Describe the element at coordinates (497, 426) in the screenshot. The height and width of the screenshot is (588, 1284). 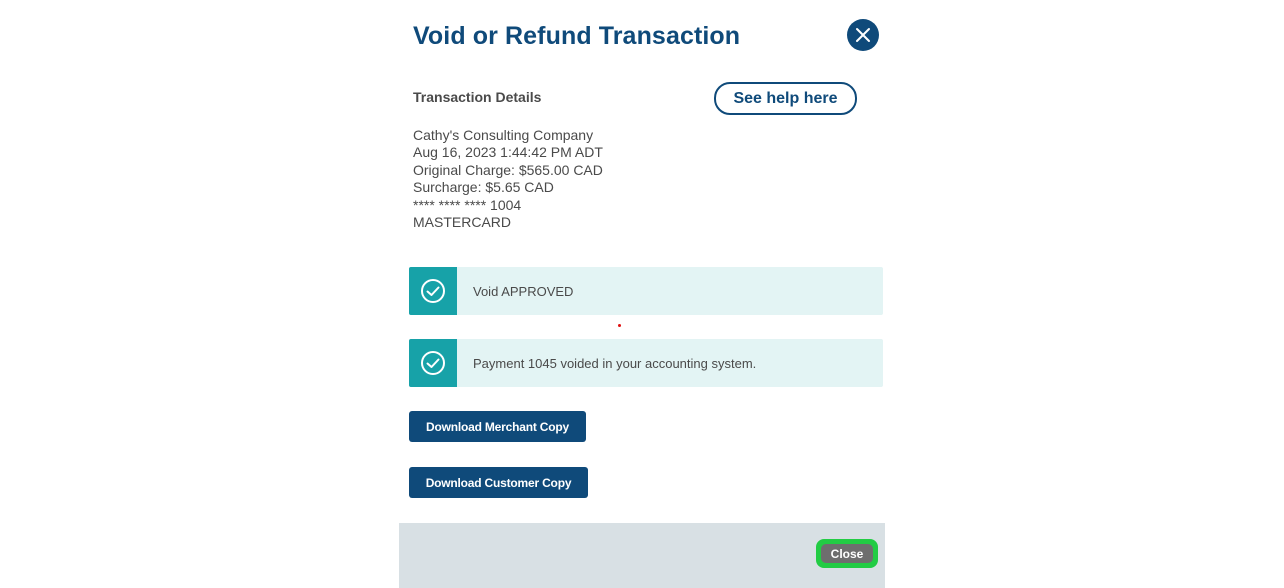
I see `download-merchant-copy-button: Download Merchant Copy` at that location.